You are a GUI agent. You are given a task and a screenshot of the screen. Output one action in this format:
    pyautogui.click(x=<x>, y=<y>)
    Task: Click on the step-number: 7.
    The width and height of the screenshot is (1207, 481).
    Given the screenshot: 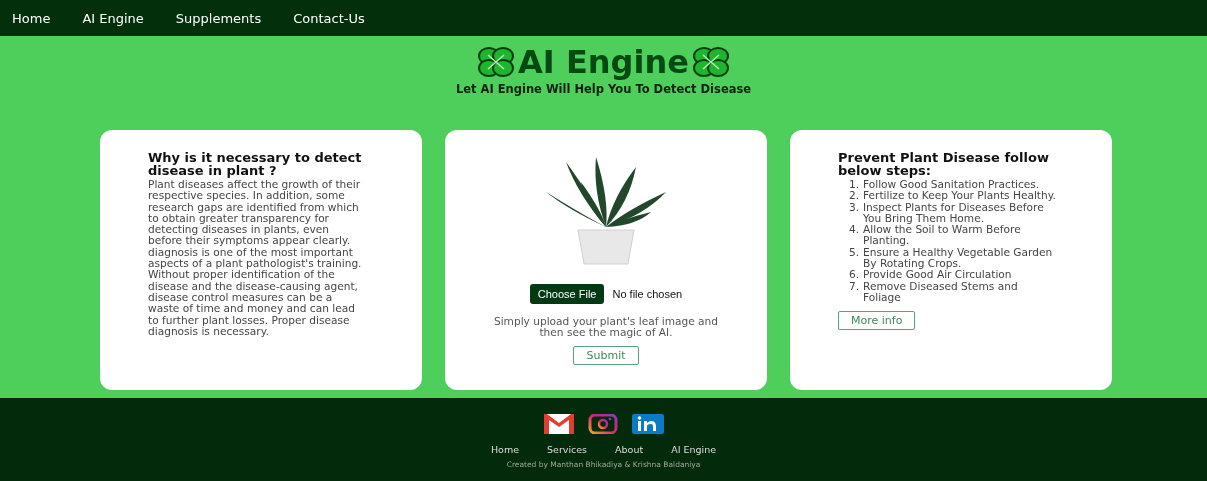 What is the action you would take?
    pyautogui.click(x=853, y=287)
    